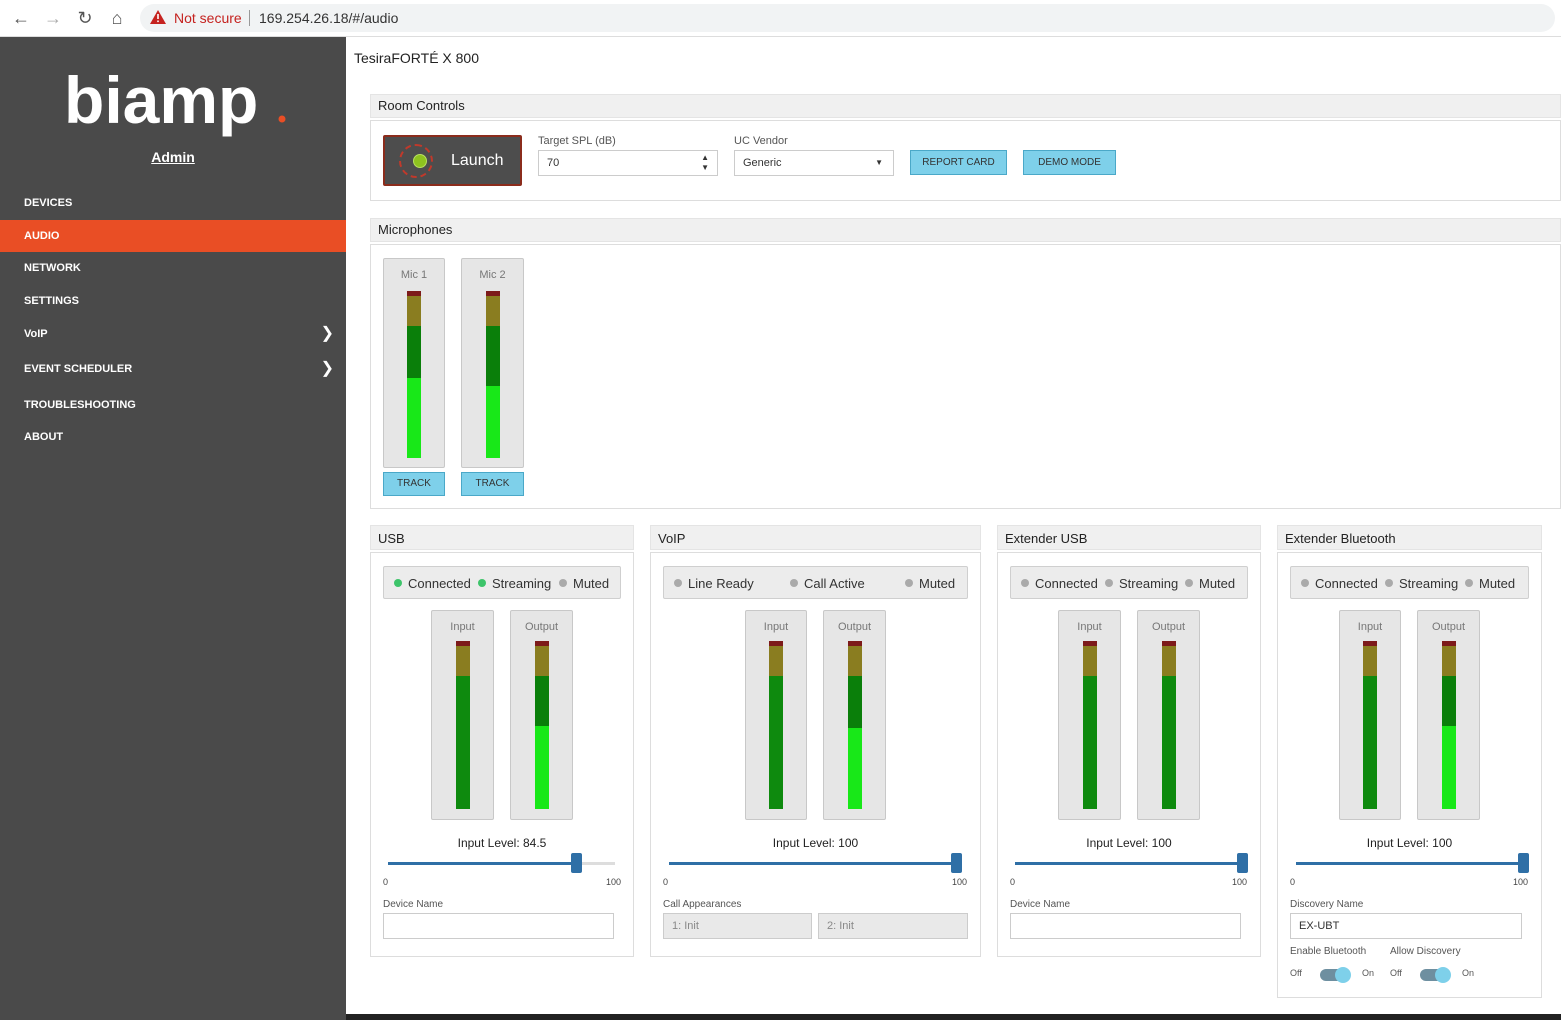 Image resolution: width=1561 pixels, height=1020 pixels. I want to click on svg-text: biamp, so click(161, 100).